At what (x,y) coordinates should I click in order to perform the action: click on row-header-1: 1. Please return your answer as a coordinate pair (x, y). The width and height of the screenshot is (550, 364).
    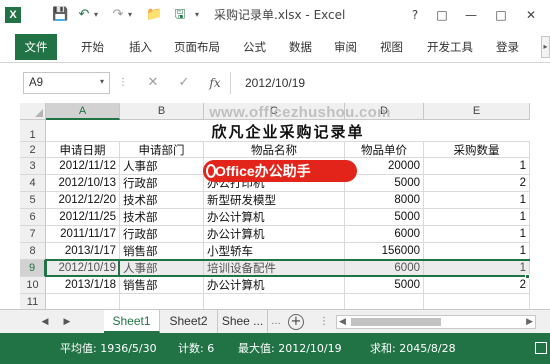
    Looking at the image, I should click on (33, 131).